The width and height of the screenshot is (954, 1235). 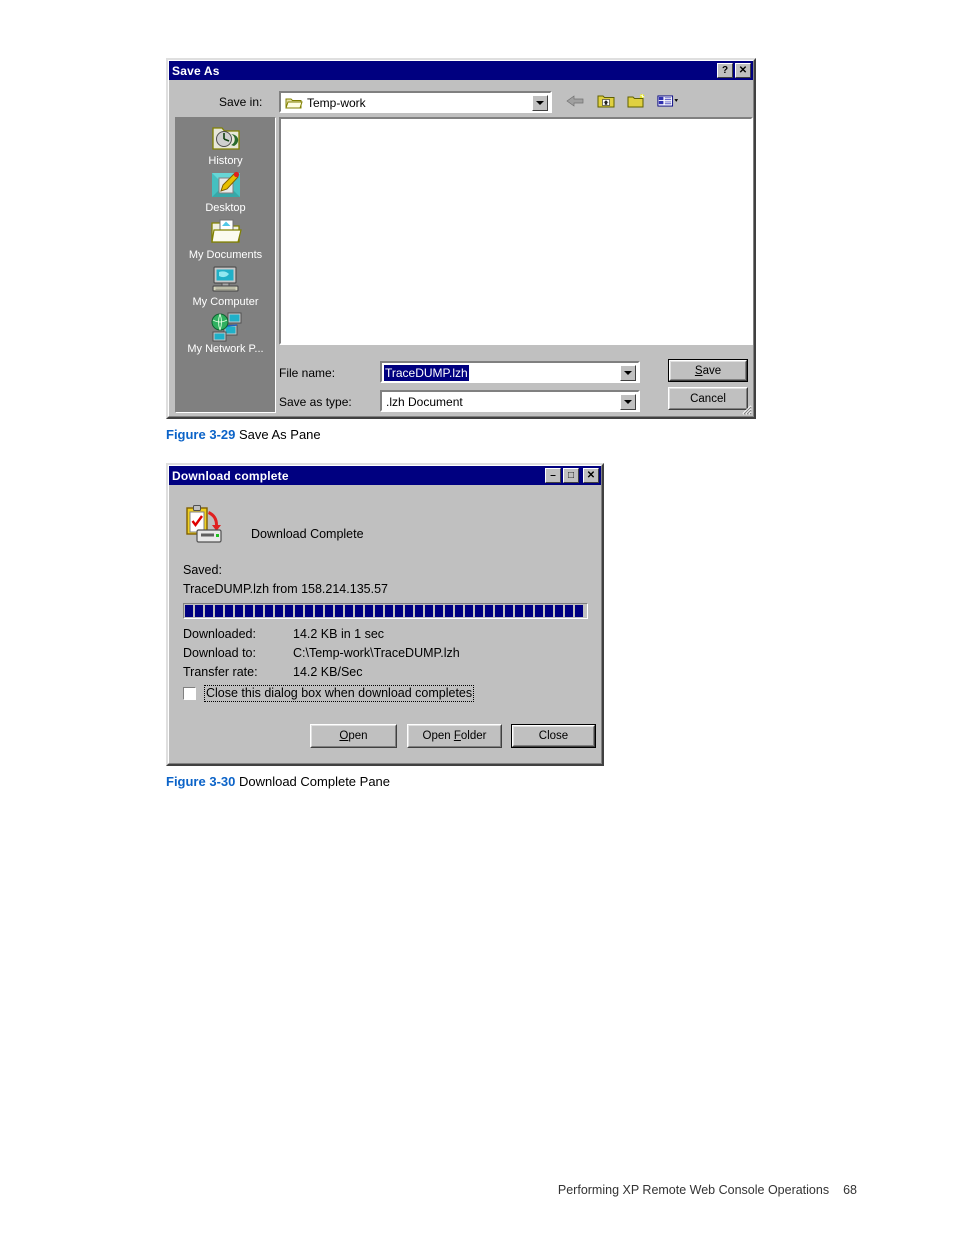 What do you see at coordinates (313, 781) in the screenshot?
I see `figure-title: Download Complete Pane` at bounding box center [313, 781].